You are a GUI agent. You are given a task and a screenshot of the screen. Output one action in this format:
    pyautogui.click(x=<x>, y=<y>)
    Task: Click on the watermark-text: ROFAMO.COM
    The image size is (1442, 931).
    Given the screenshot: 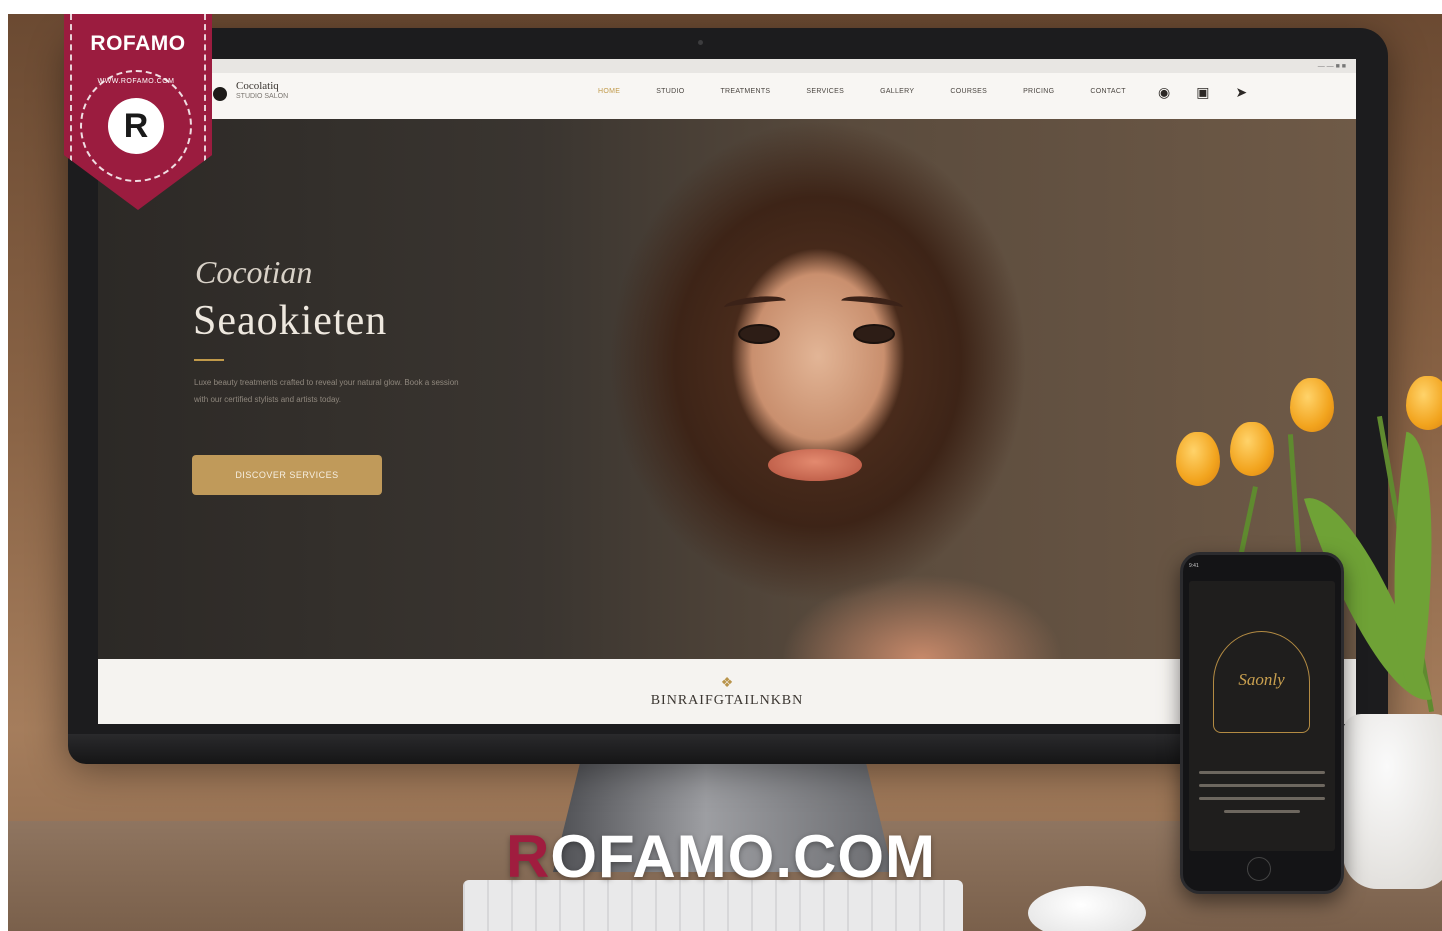 What is the action you would take?
    pyautogui.click(x=721, y=856)
    